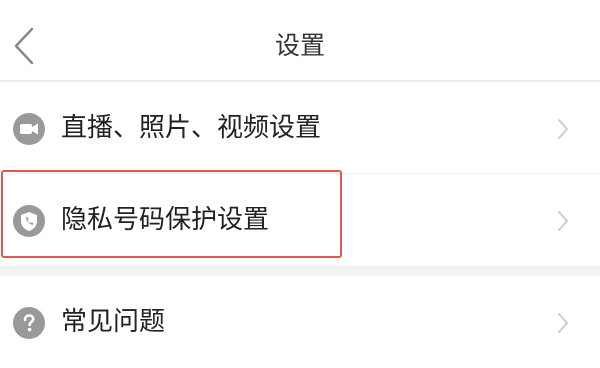  Describe the element at coordinates (299, 45) in the screenshot. I see `page-title: 设置` at that location.